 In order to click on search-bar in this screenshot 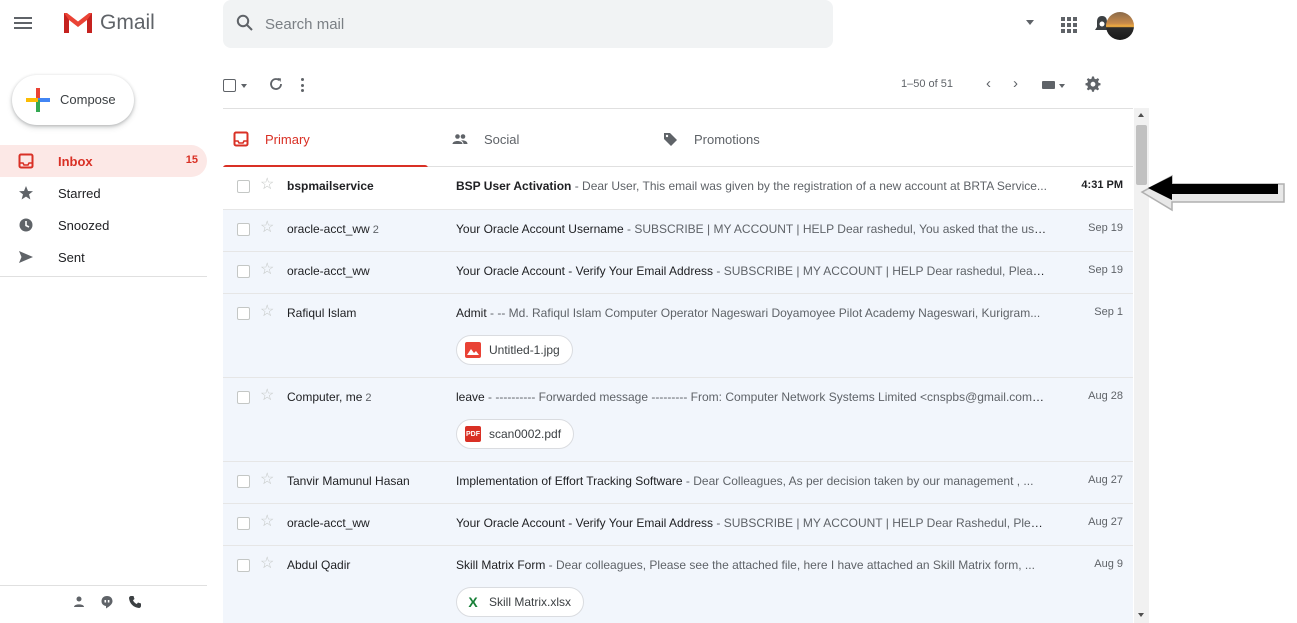, I will do `click(628, 24)`.